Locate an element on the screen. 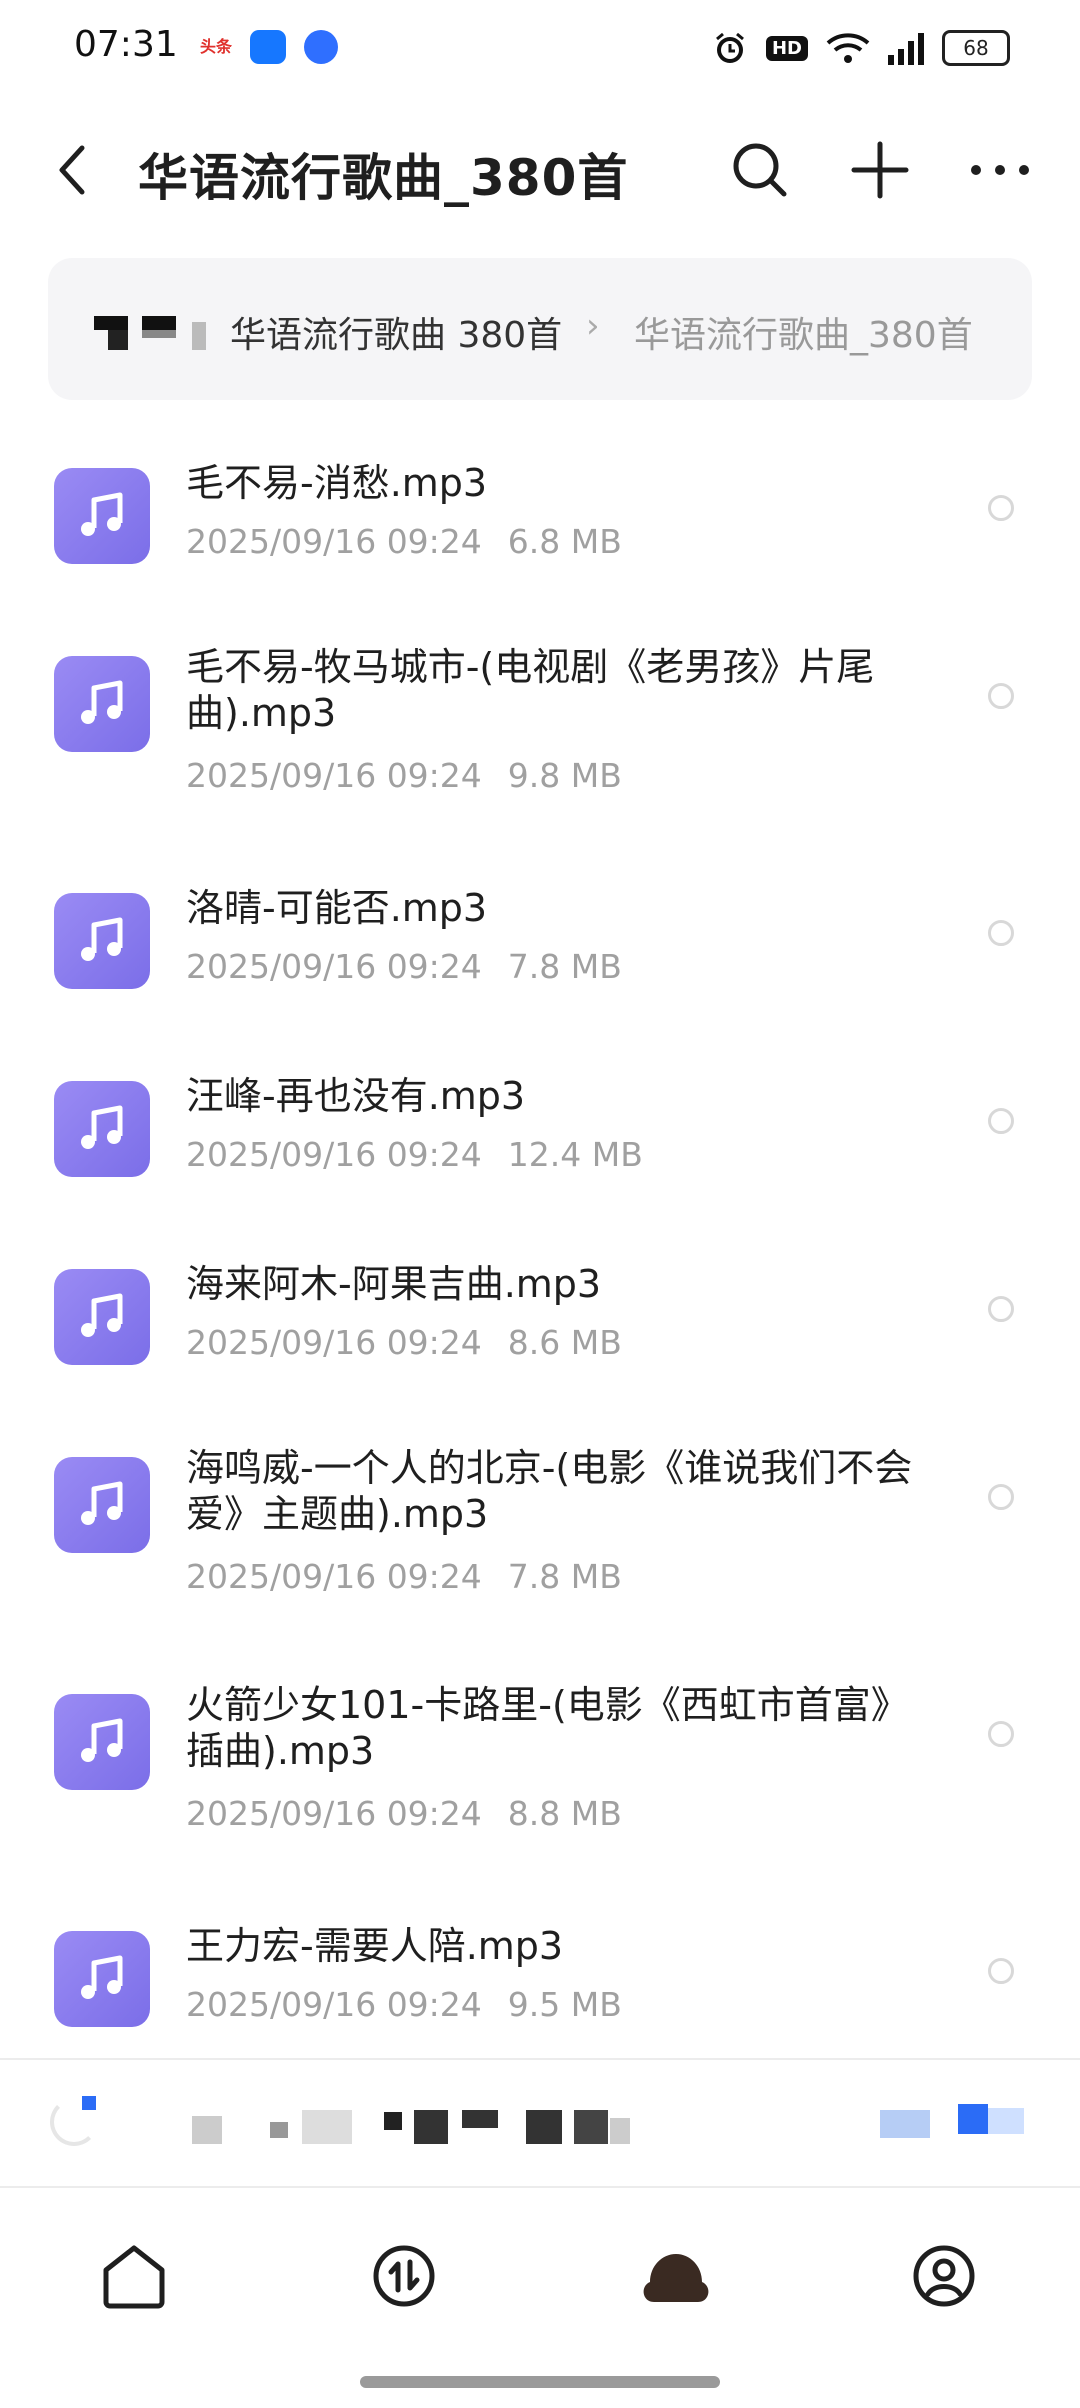 The image size is (1080, 2408). breadcrumb: 华语流行歌曲 380首 › 华语流行歌曲_380首 is located at coordinates (540, 329).